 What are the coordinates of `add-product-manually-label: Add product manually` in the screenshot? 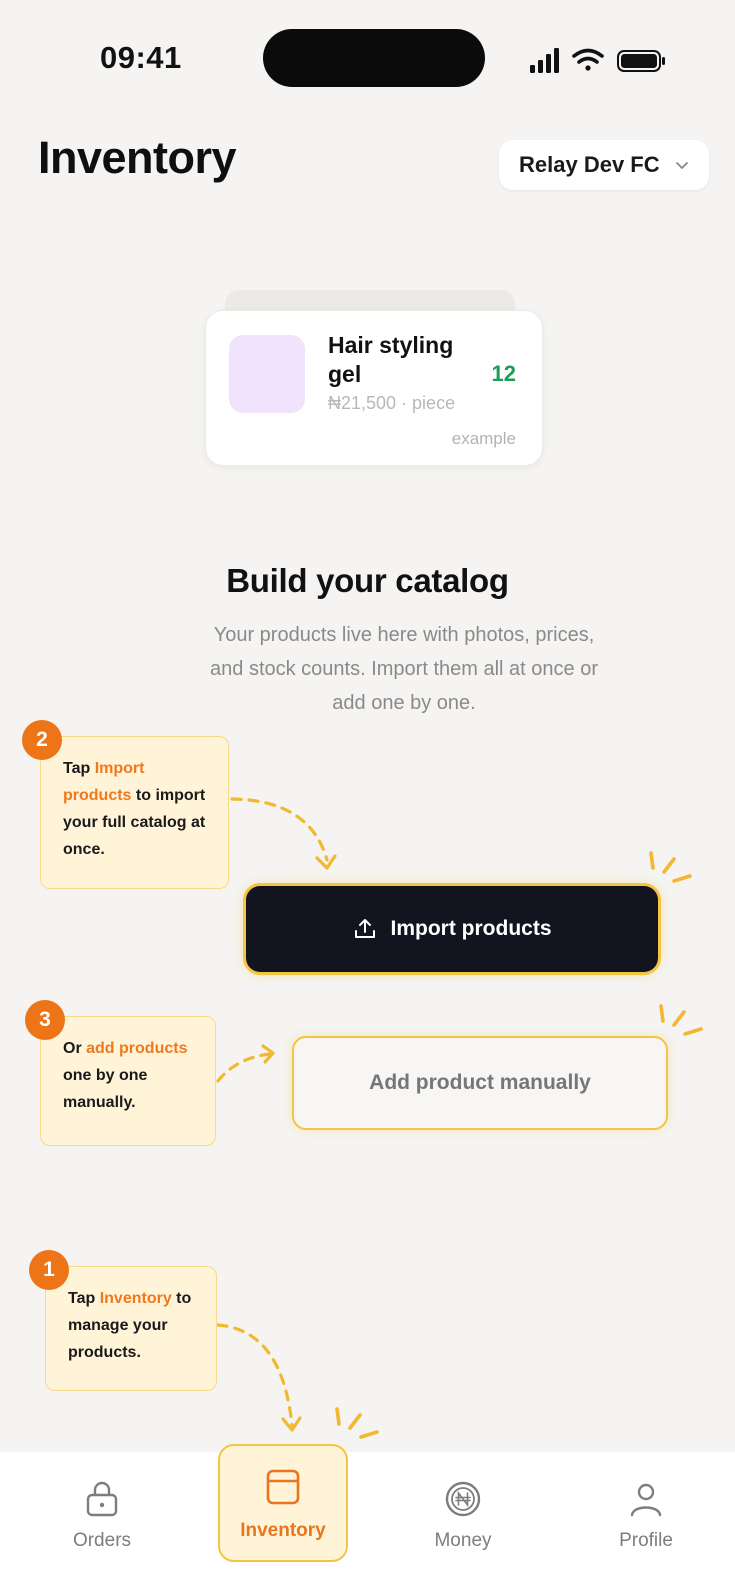 It's located at (480, 1082).